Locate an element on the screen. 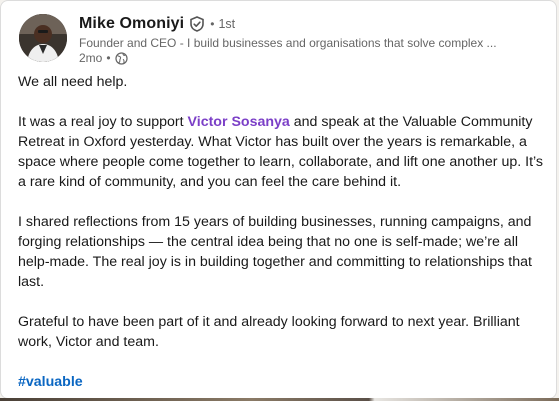 The image size is (559, 401). hashtag-paragraph: #valuable is located at coordinates (280, 382).